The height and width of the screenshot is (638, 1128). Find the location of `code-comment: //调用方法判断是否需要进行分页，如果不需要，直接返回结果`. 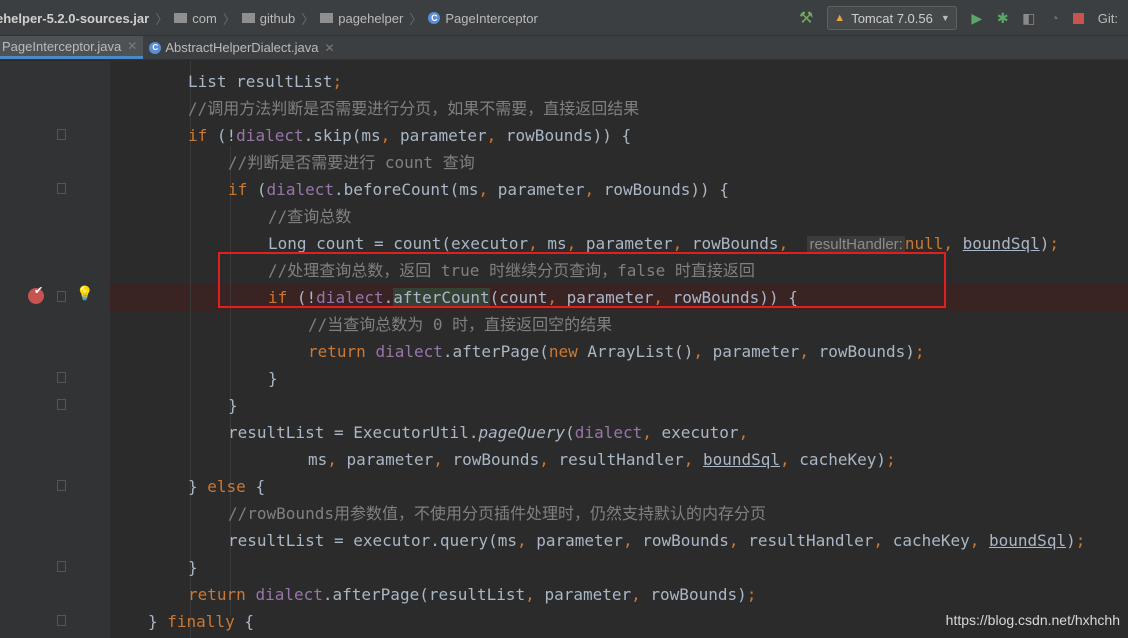

code-comment: //调用方法判断是否需要进行分页，如果不需要，直接返回结果 is located at coordinates (414, 108).